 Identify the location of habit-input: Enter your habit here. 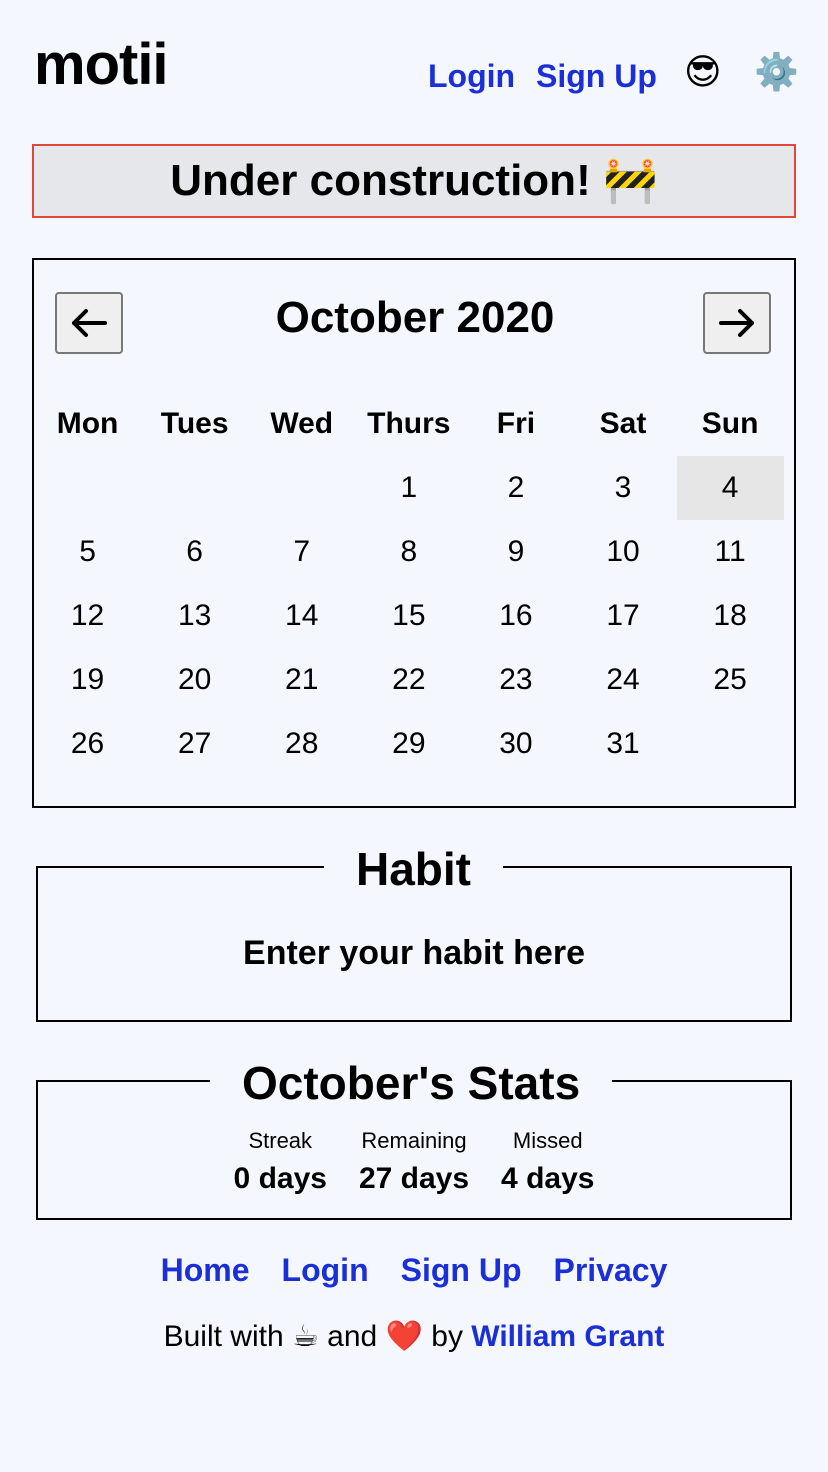
(414, 953).